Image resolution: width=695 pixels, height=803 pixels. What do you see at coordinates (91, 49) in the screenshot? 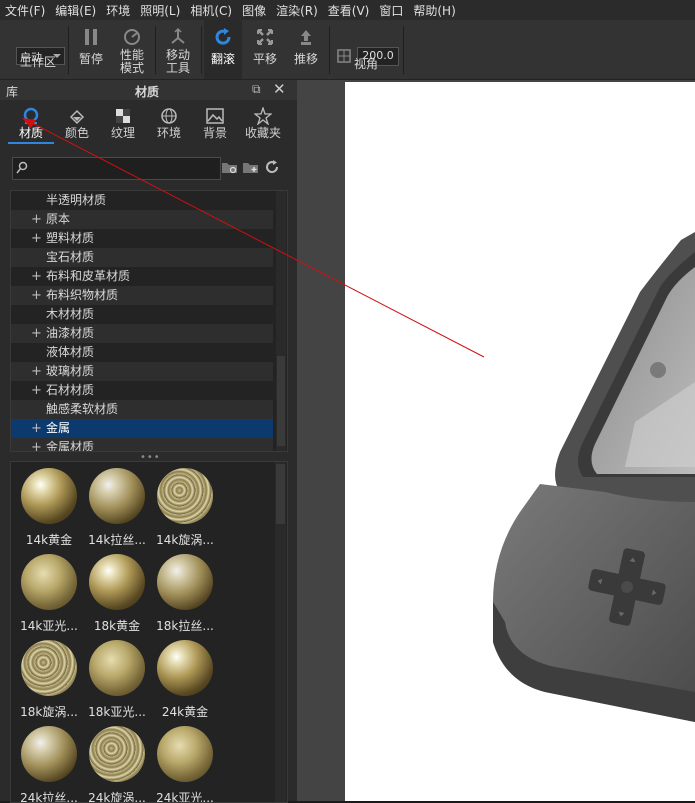
I see `pause-button: 暂停` at bounding box center [91, 49].